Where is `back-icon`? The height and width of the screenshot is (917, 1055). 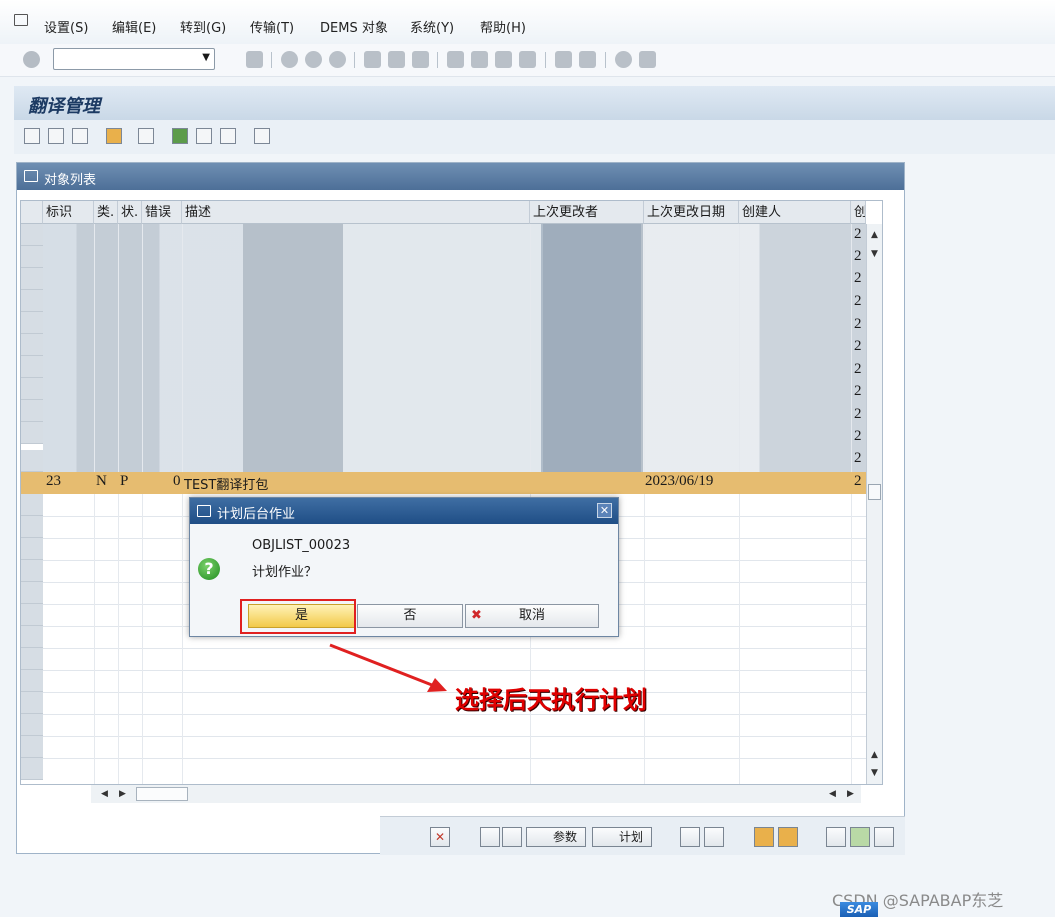 back-icon is located at coordinates (289, 59).